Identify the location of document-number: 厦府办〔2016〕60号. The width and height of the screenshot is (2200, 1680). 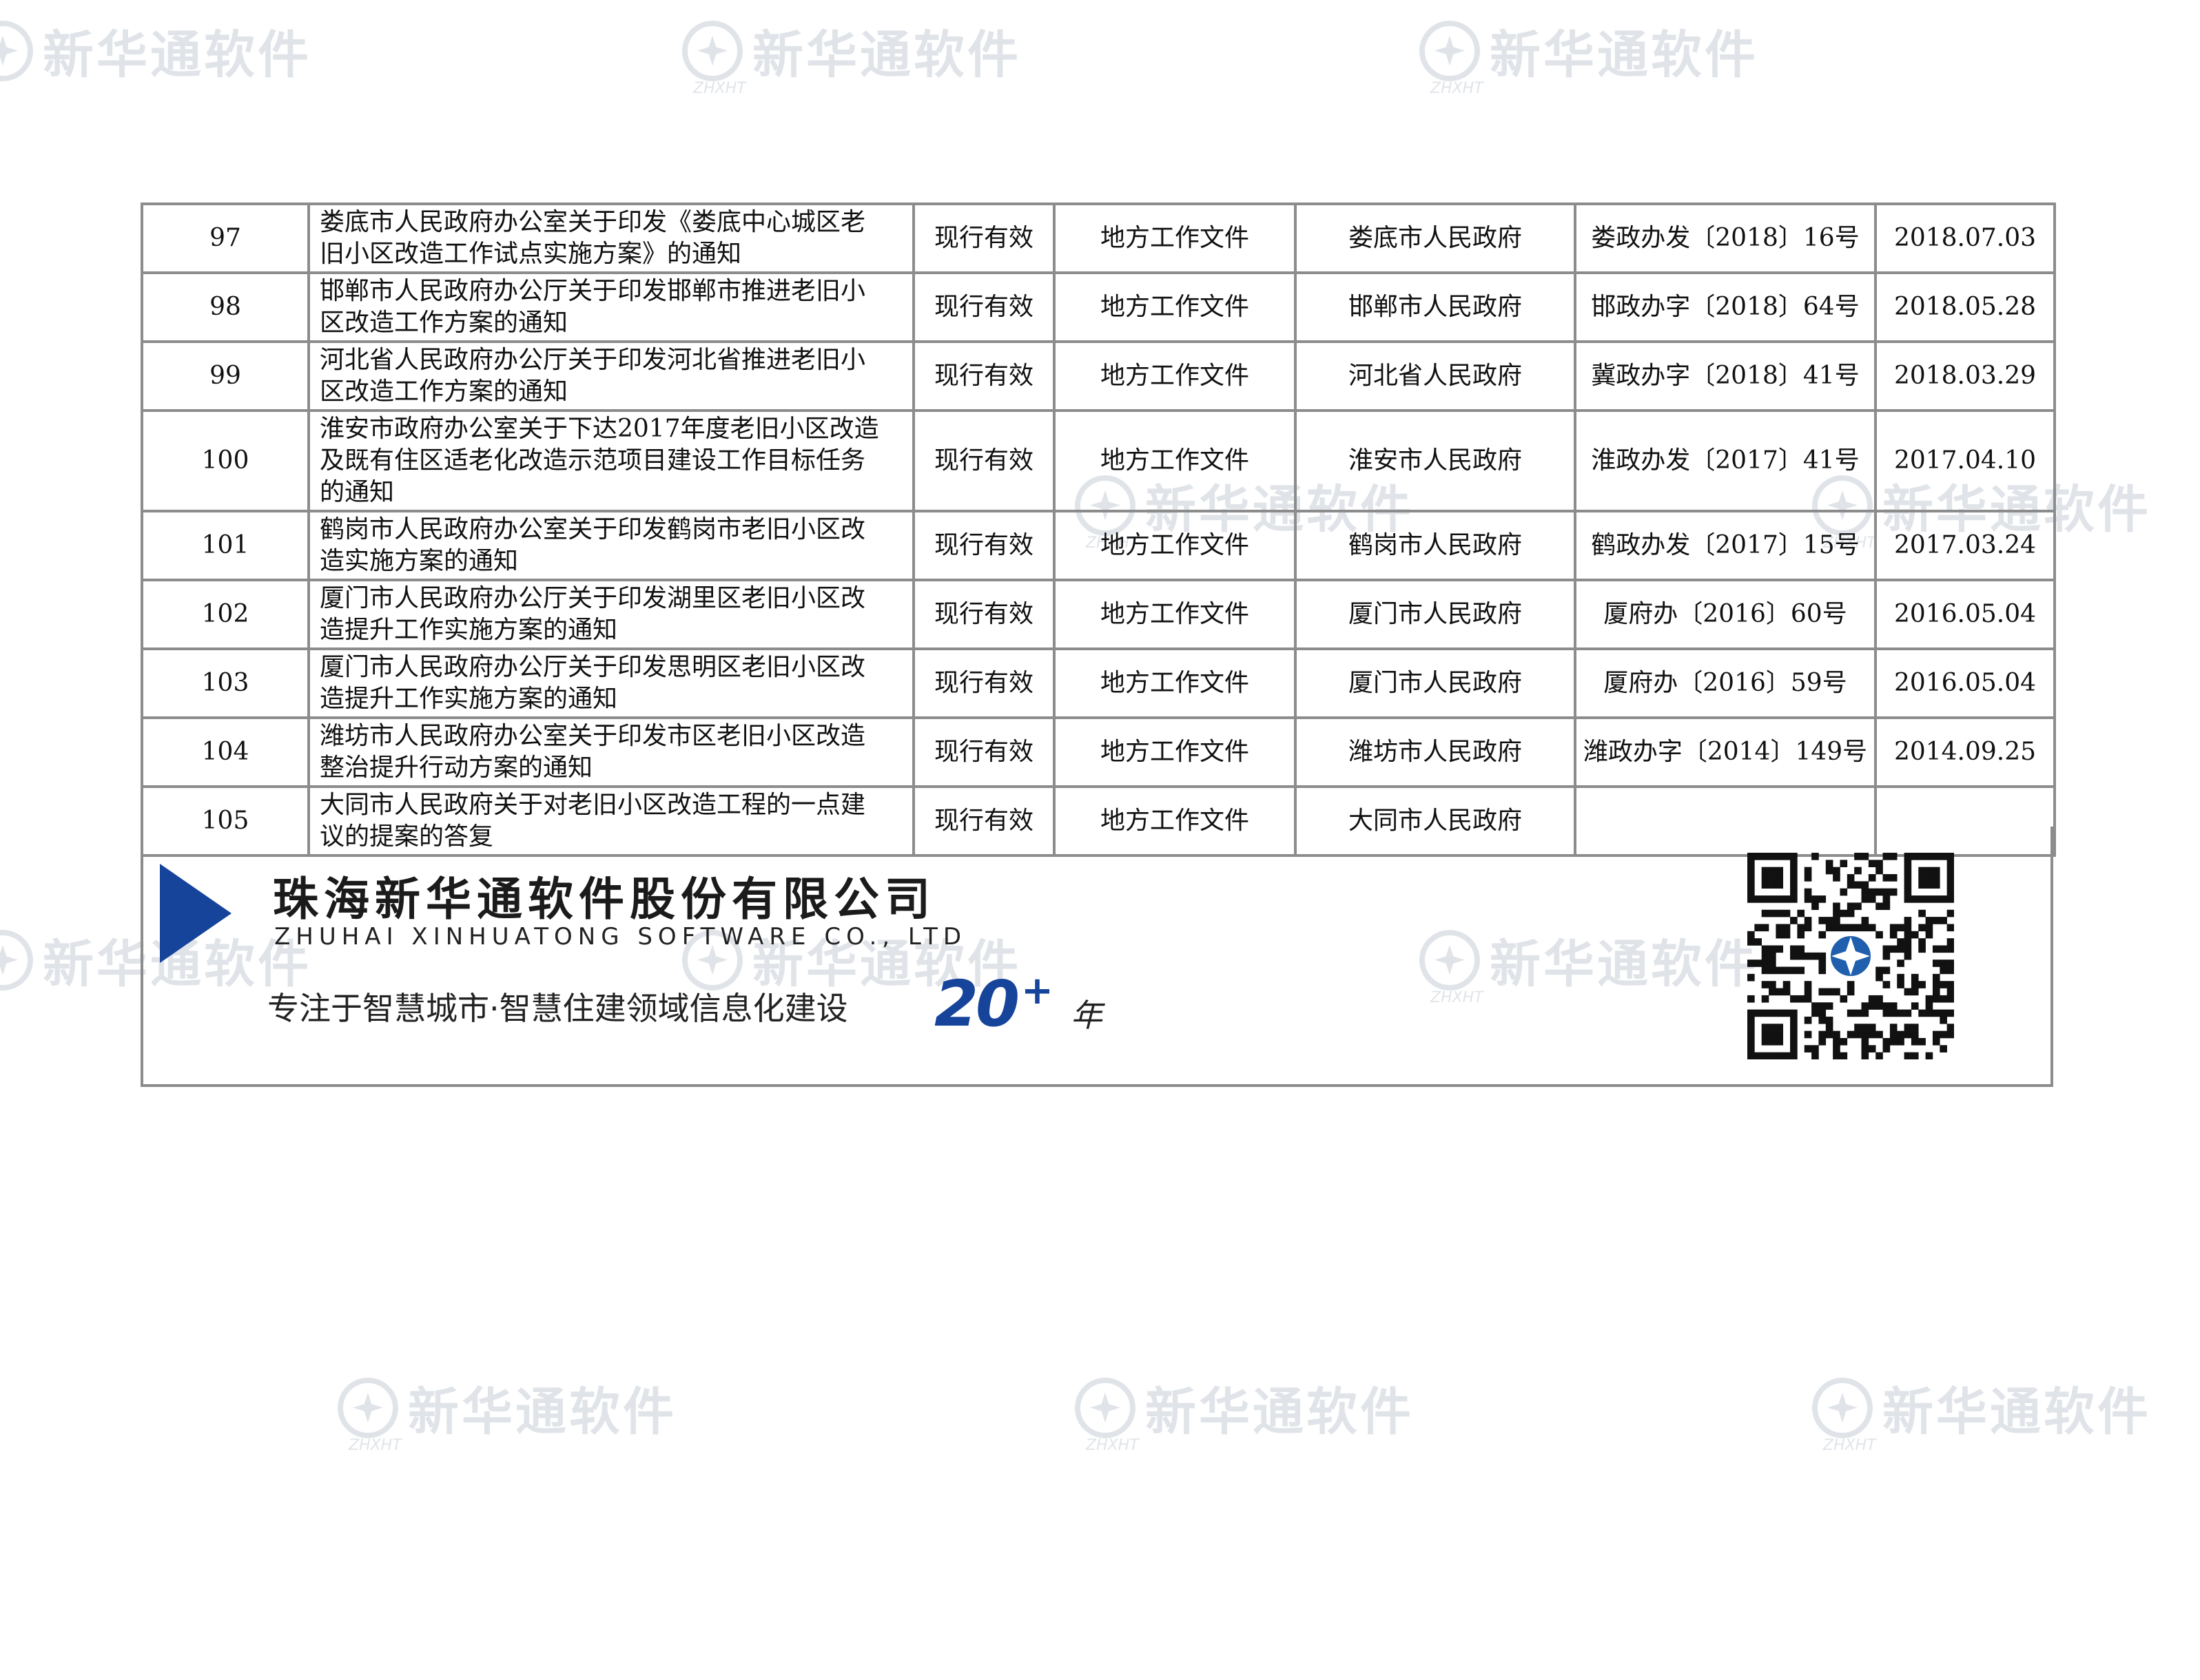
(1725, 614).